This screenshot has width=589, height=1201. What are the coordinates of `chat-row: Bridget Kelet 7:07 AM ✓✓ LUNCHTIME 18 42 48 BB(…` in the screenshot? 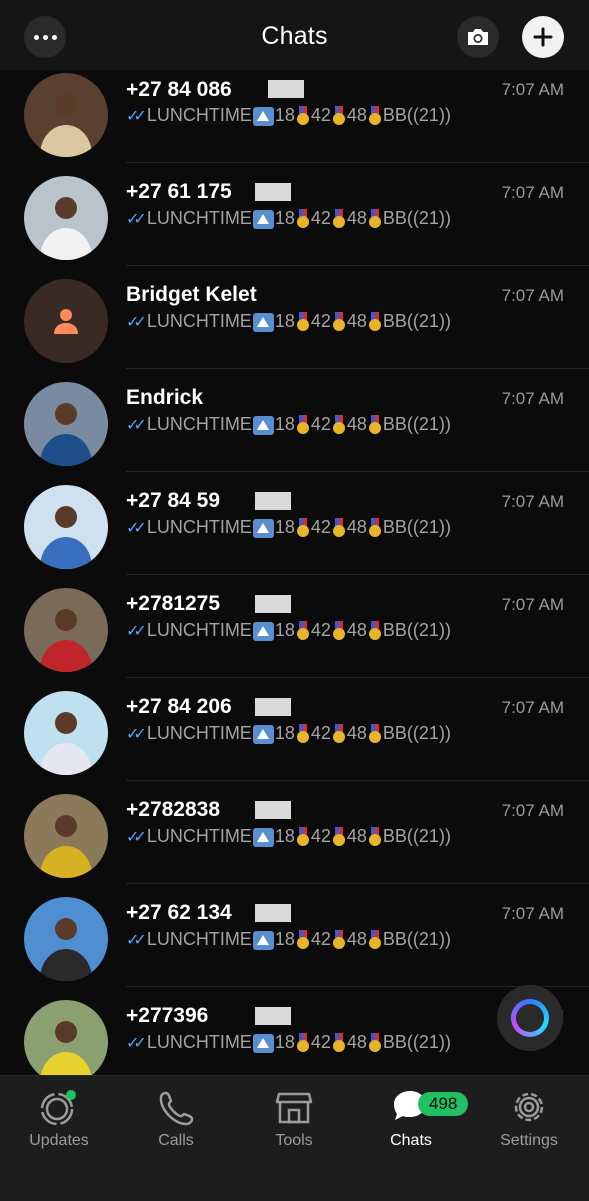 It's located at (294, 317).